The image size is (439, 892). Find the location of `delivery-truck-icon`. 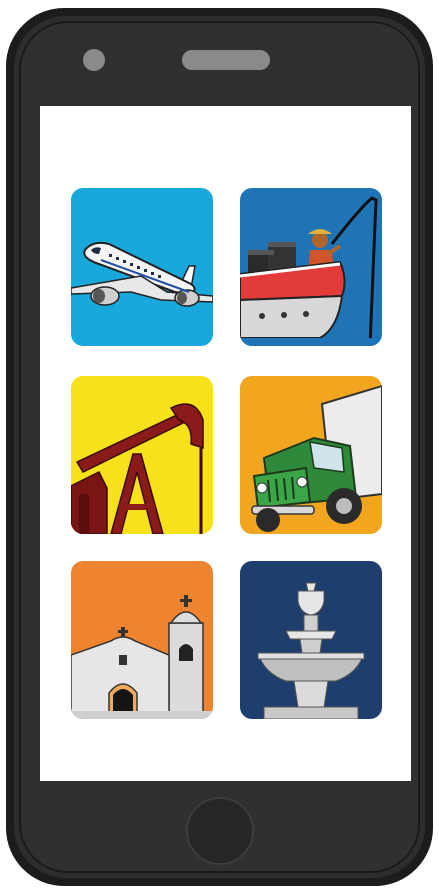

delivery-truck-icon is located at coordinates (311, 455).